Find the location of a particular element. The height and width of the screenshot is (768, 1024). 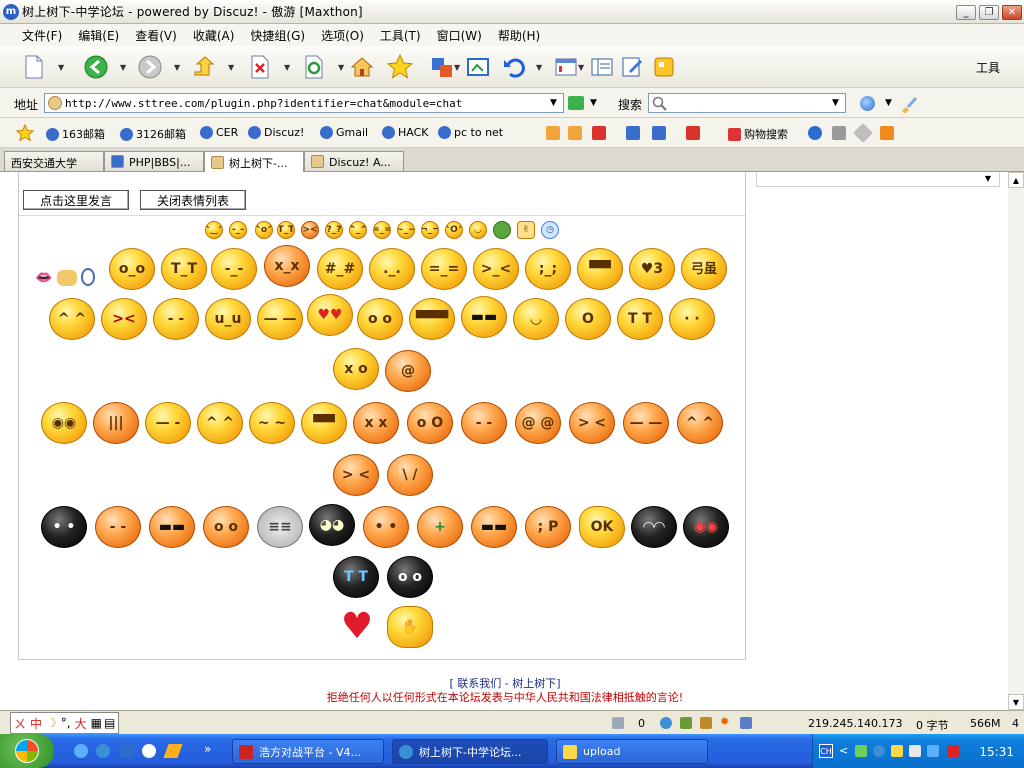

emoticon: =_= is located at coordinates (382, 230).